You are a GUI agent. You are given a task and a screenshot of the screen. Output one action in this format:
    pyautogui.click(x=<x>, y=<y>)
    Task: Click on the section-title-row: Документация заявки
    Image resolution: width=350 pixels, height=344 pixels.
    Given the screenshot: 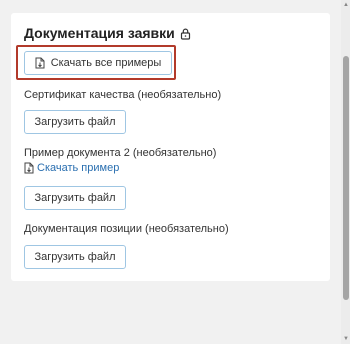 What is the action you would take?
    pyautogui.click(x=107, y=33)
    